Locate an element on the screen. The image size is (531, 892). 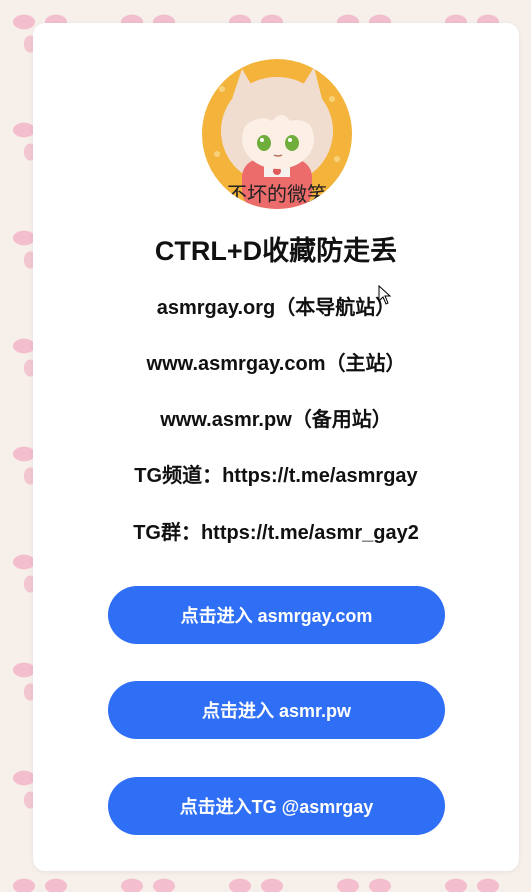
tg-group-line: TG群：https://t.me/asmr_gay2 is located at coordinates (276, 533).